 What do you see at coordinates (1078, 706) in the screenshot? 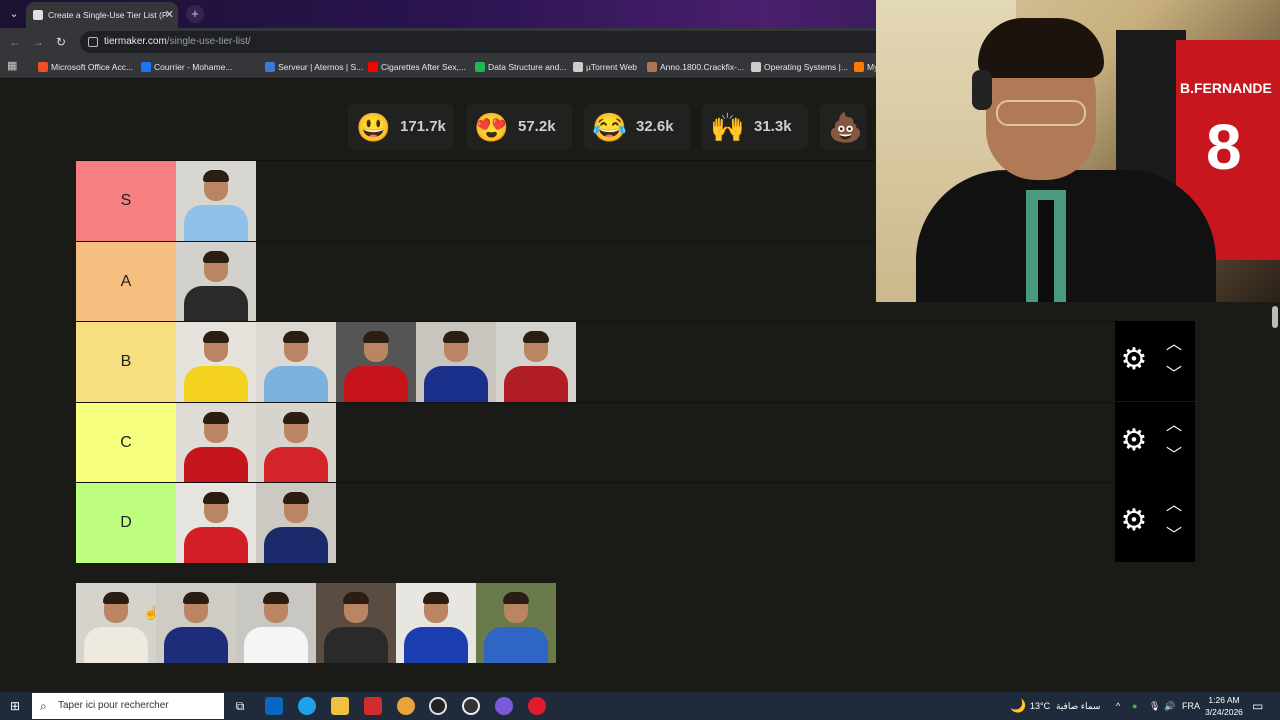
I see `weather-description: سماء صافية` at bounding box center [1078, 706].